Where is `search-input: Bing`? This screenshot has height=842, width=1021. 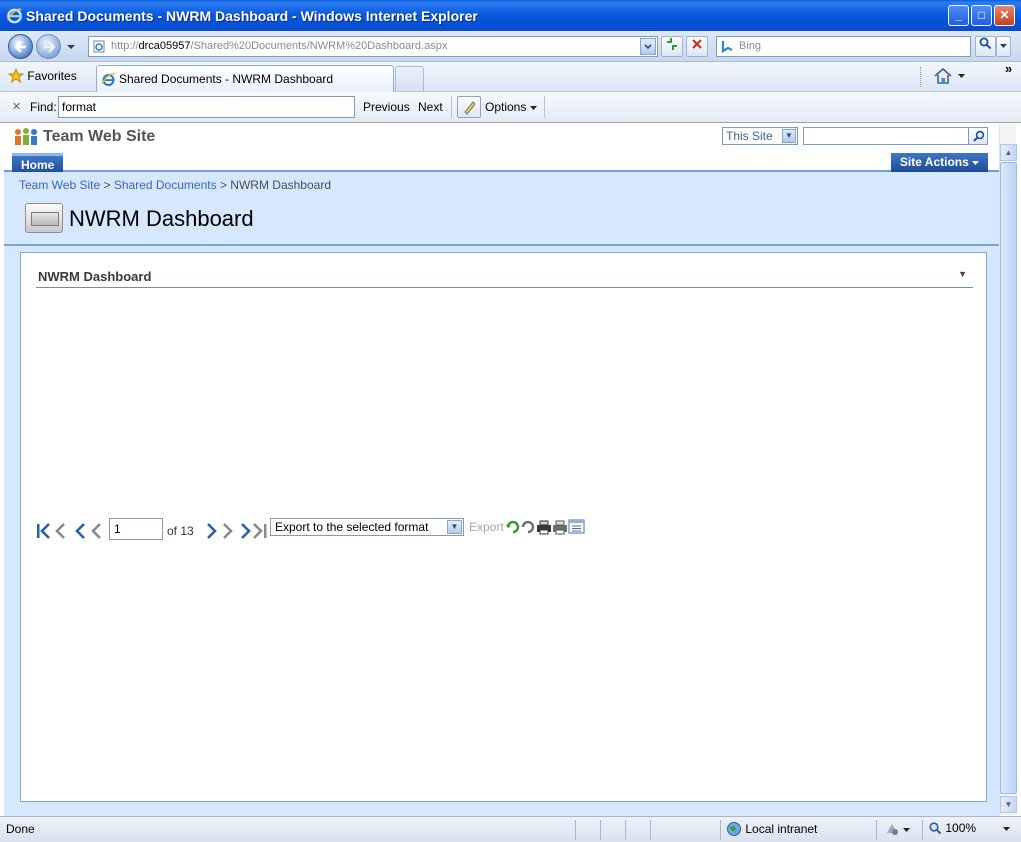
search-input: Bing is located at coordinates (843, 46).